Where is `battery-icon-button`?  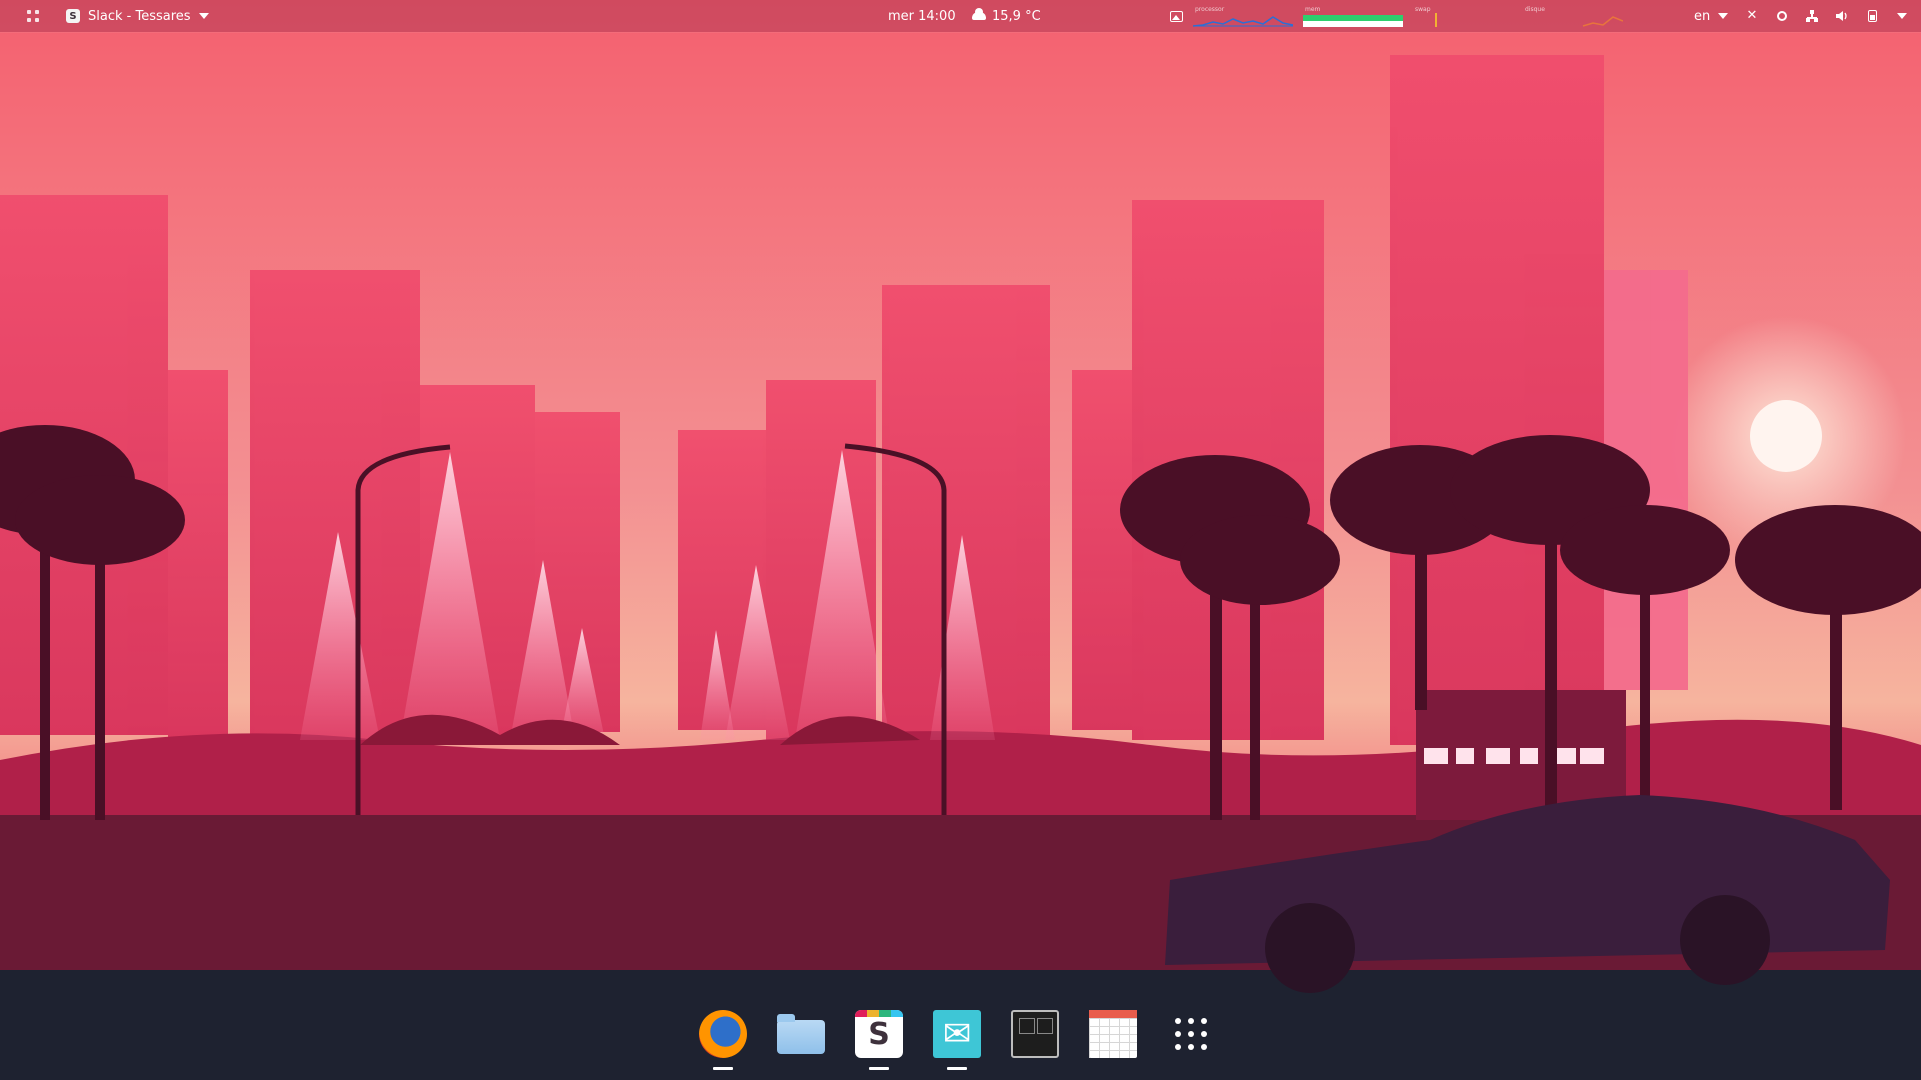
battery-icon-button is located at coordinates (1872, 16).